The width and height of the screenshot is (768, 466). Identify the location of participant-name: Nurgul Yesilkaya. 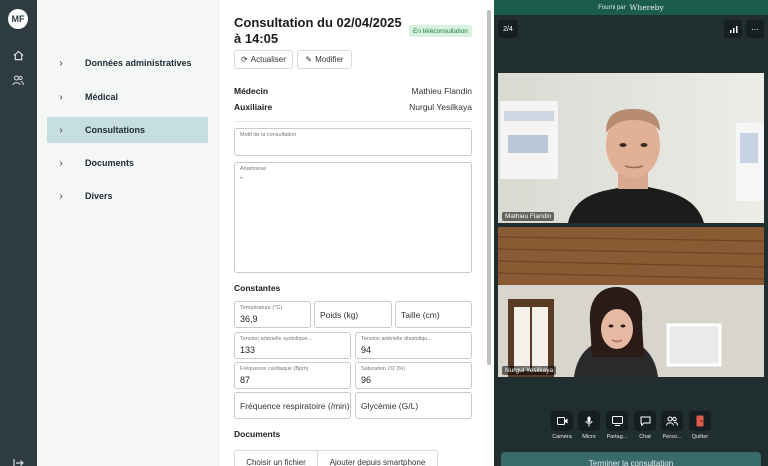
(529, 370).